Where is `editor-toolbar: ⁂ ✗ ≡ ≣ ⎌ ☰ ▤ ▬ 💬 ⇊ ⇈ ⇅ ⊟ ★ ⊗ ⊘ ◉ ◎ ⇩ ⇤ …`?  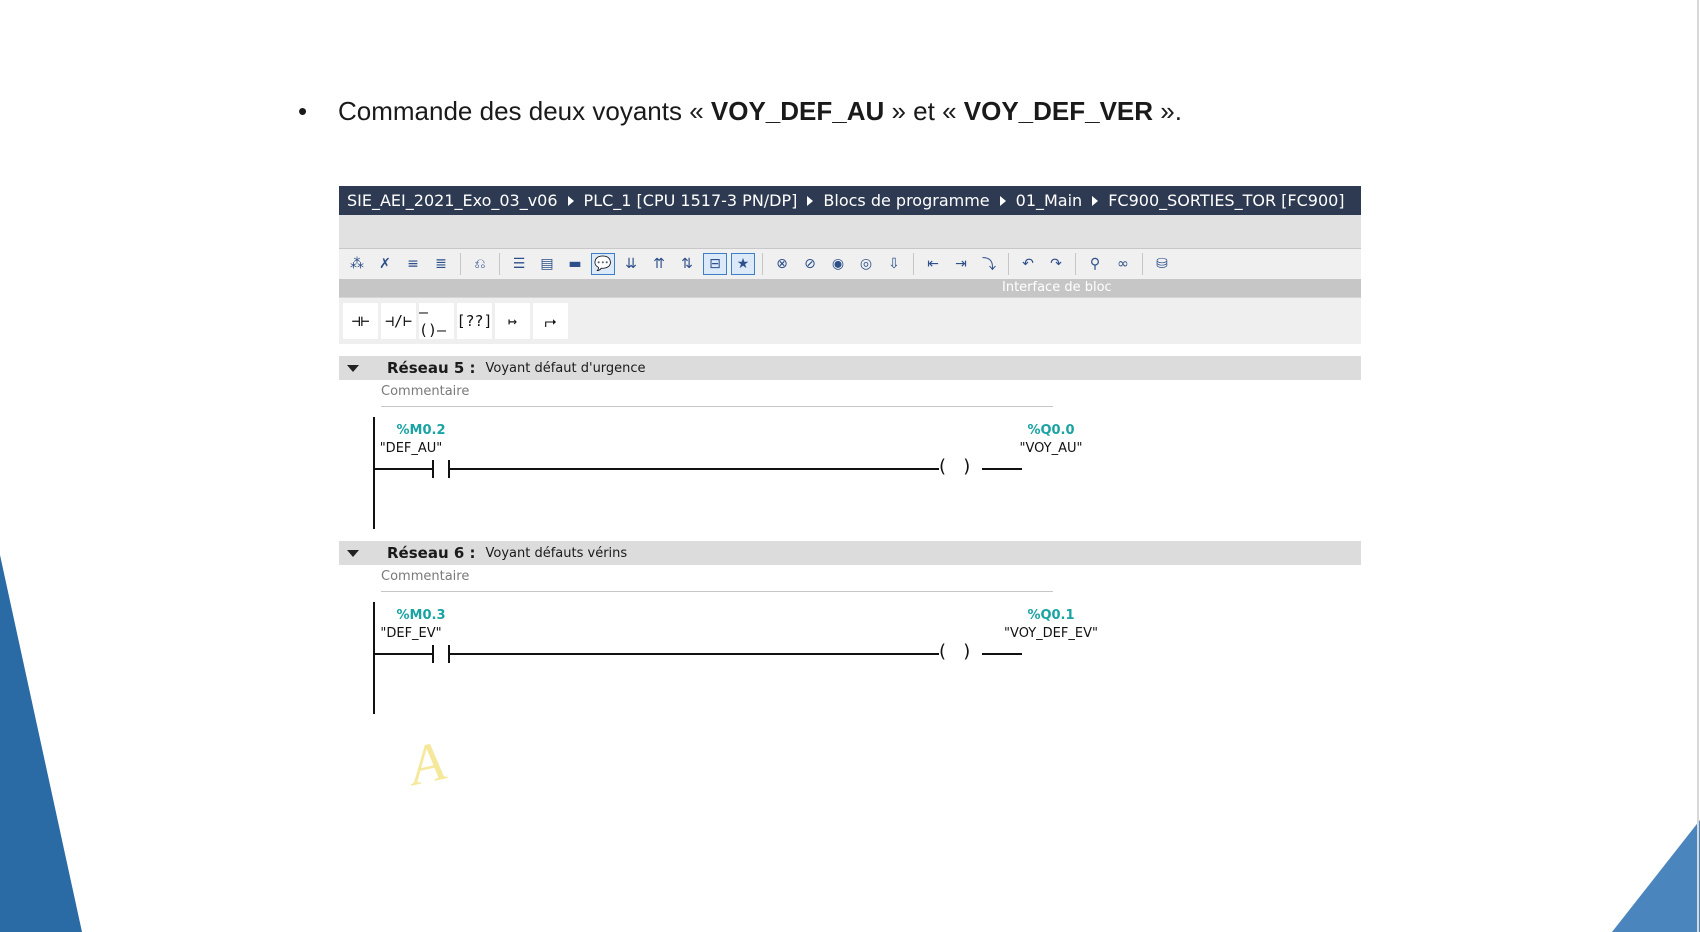 editor-toolbar: ⁂ ✗ ≡ ≣ ⎌ ☰ ▤ ▬ 💬 ⇊ ⇈ ⇅ ⊟ ★ ⊗ ⊘ ◉ ◎ ⇩ ⇤ … is located at coordinates (850, 264).